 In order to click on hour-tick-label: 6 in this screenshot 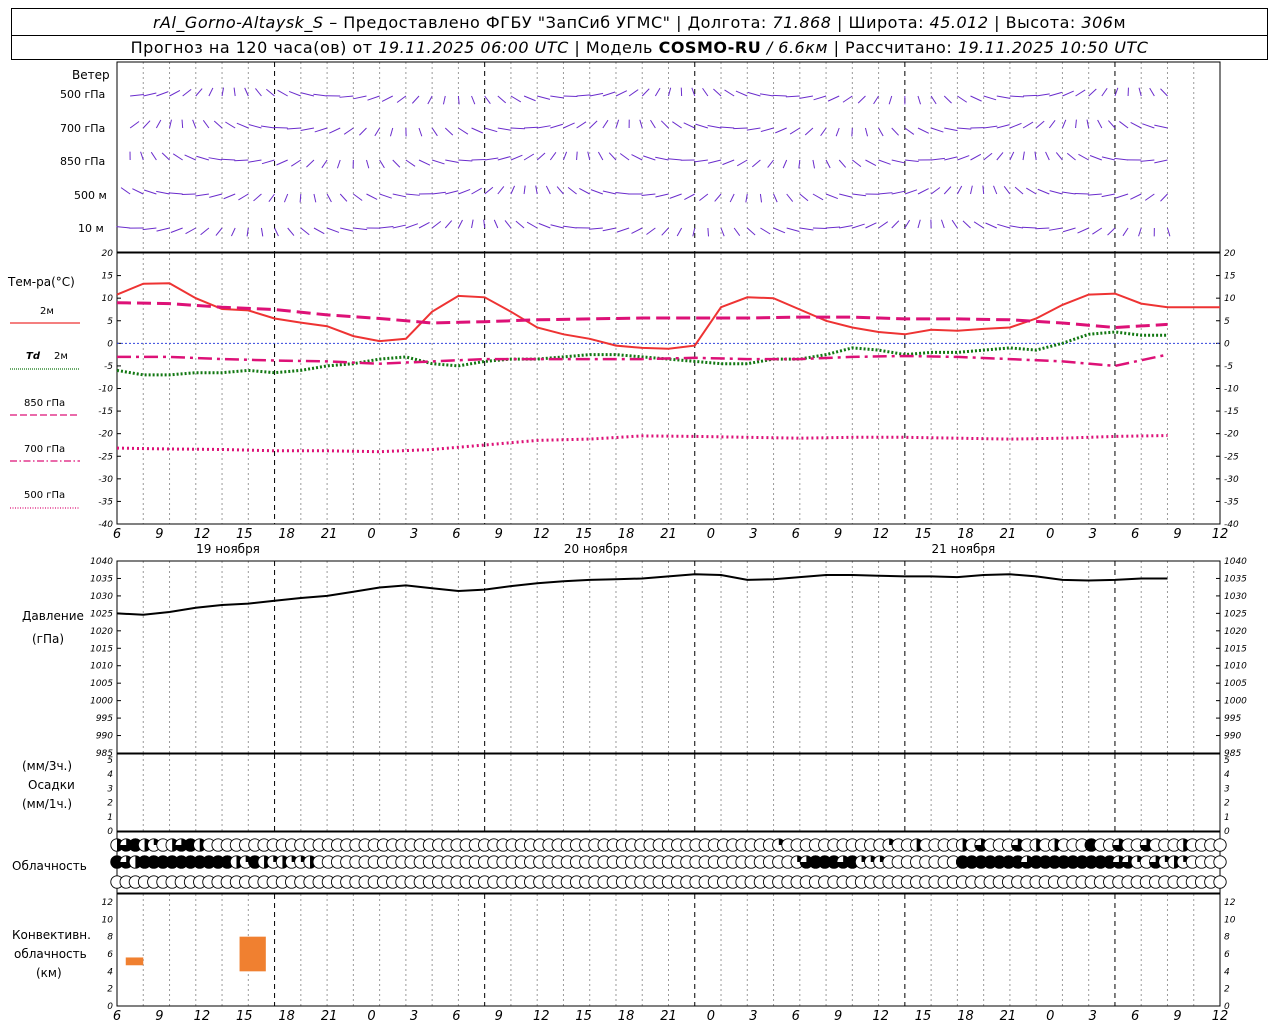, I will do `click(456, 534)`.